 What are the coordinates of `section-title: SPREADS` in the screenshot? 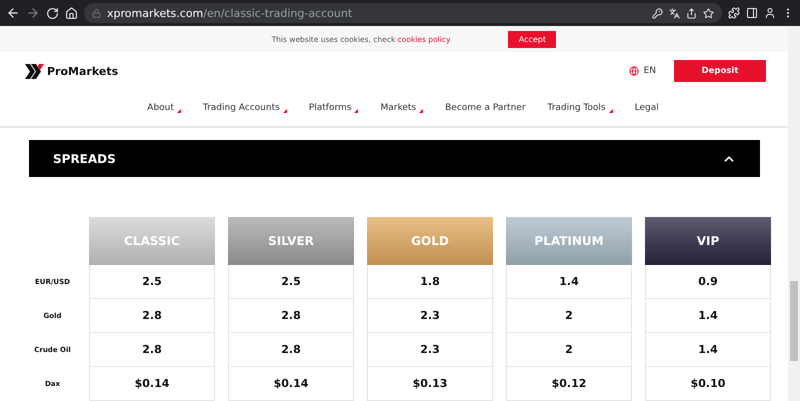 It's located at (85, 159).